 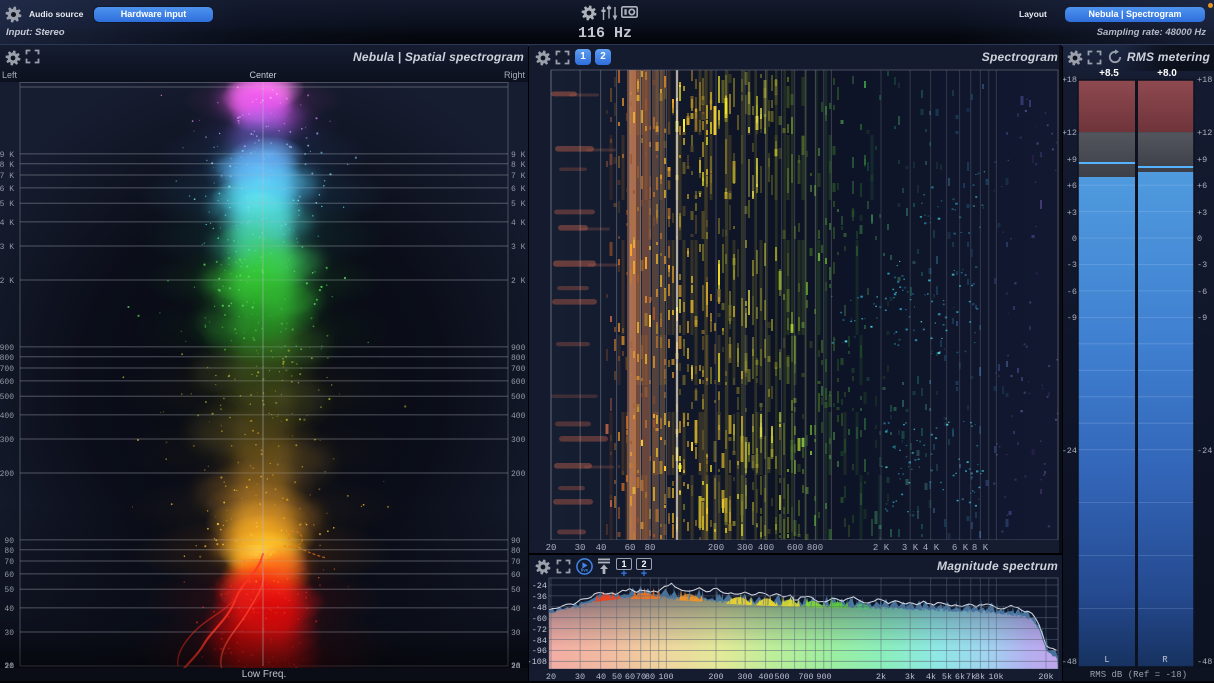 I want to click on svg-text: -96, so click(x=539, y=651).